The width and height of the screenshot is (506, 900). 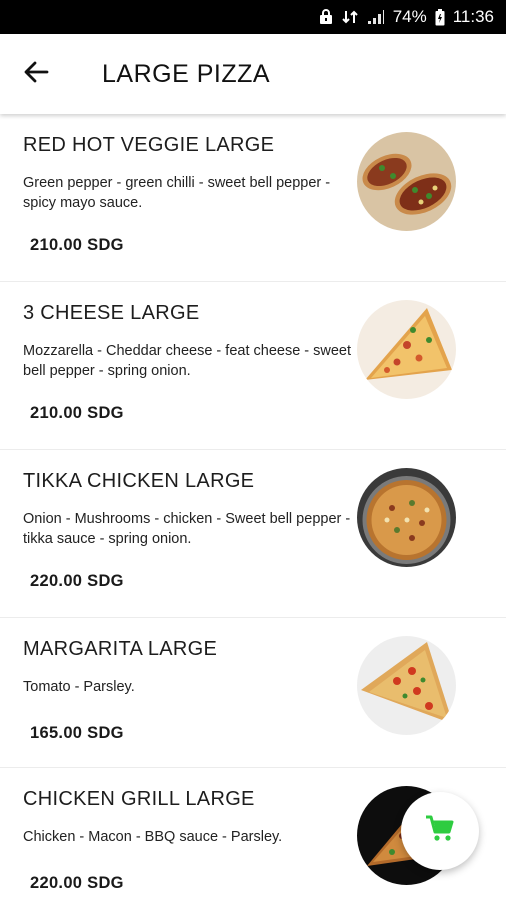 What do you see at coordinates (139, 799) in the screenshot?
I see `item-name: CHICKEN GRILL LARGE` at bounding box center [139, 799].